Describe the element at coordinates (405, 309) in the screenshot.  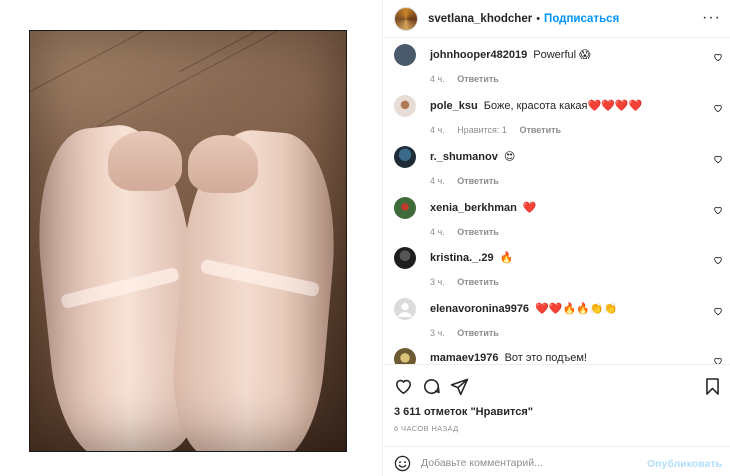
I see `default-avatar-icon` at that location.